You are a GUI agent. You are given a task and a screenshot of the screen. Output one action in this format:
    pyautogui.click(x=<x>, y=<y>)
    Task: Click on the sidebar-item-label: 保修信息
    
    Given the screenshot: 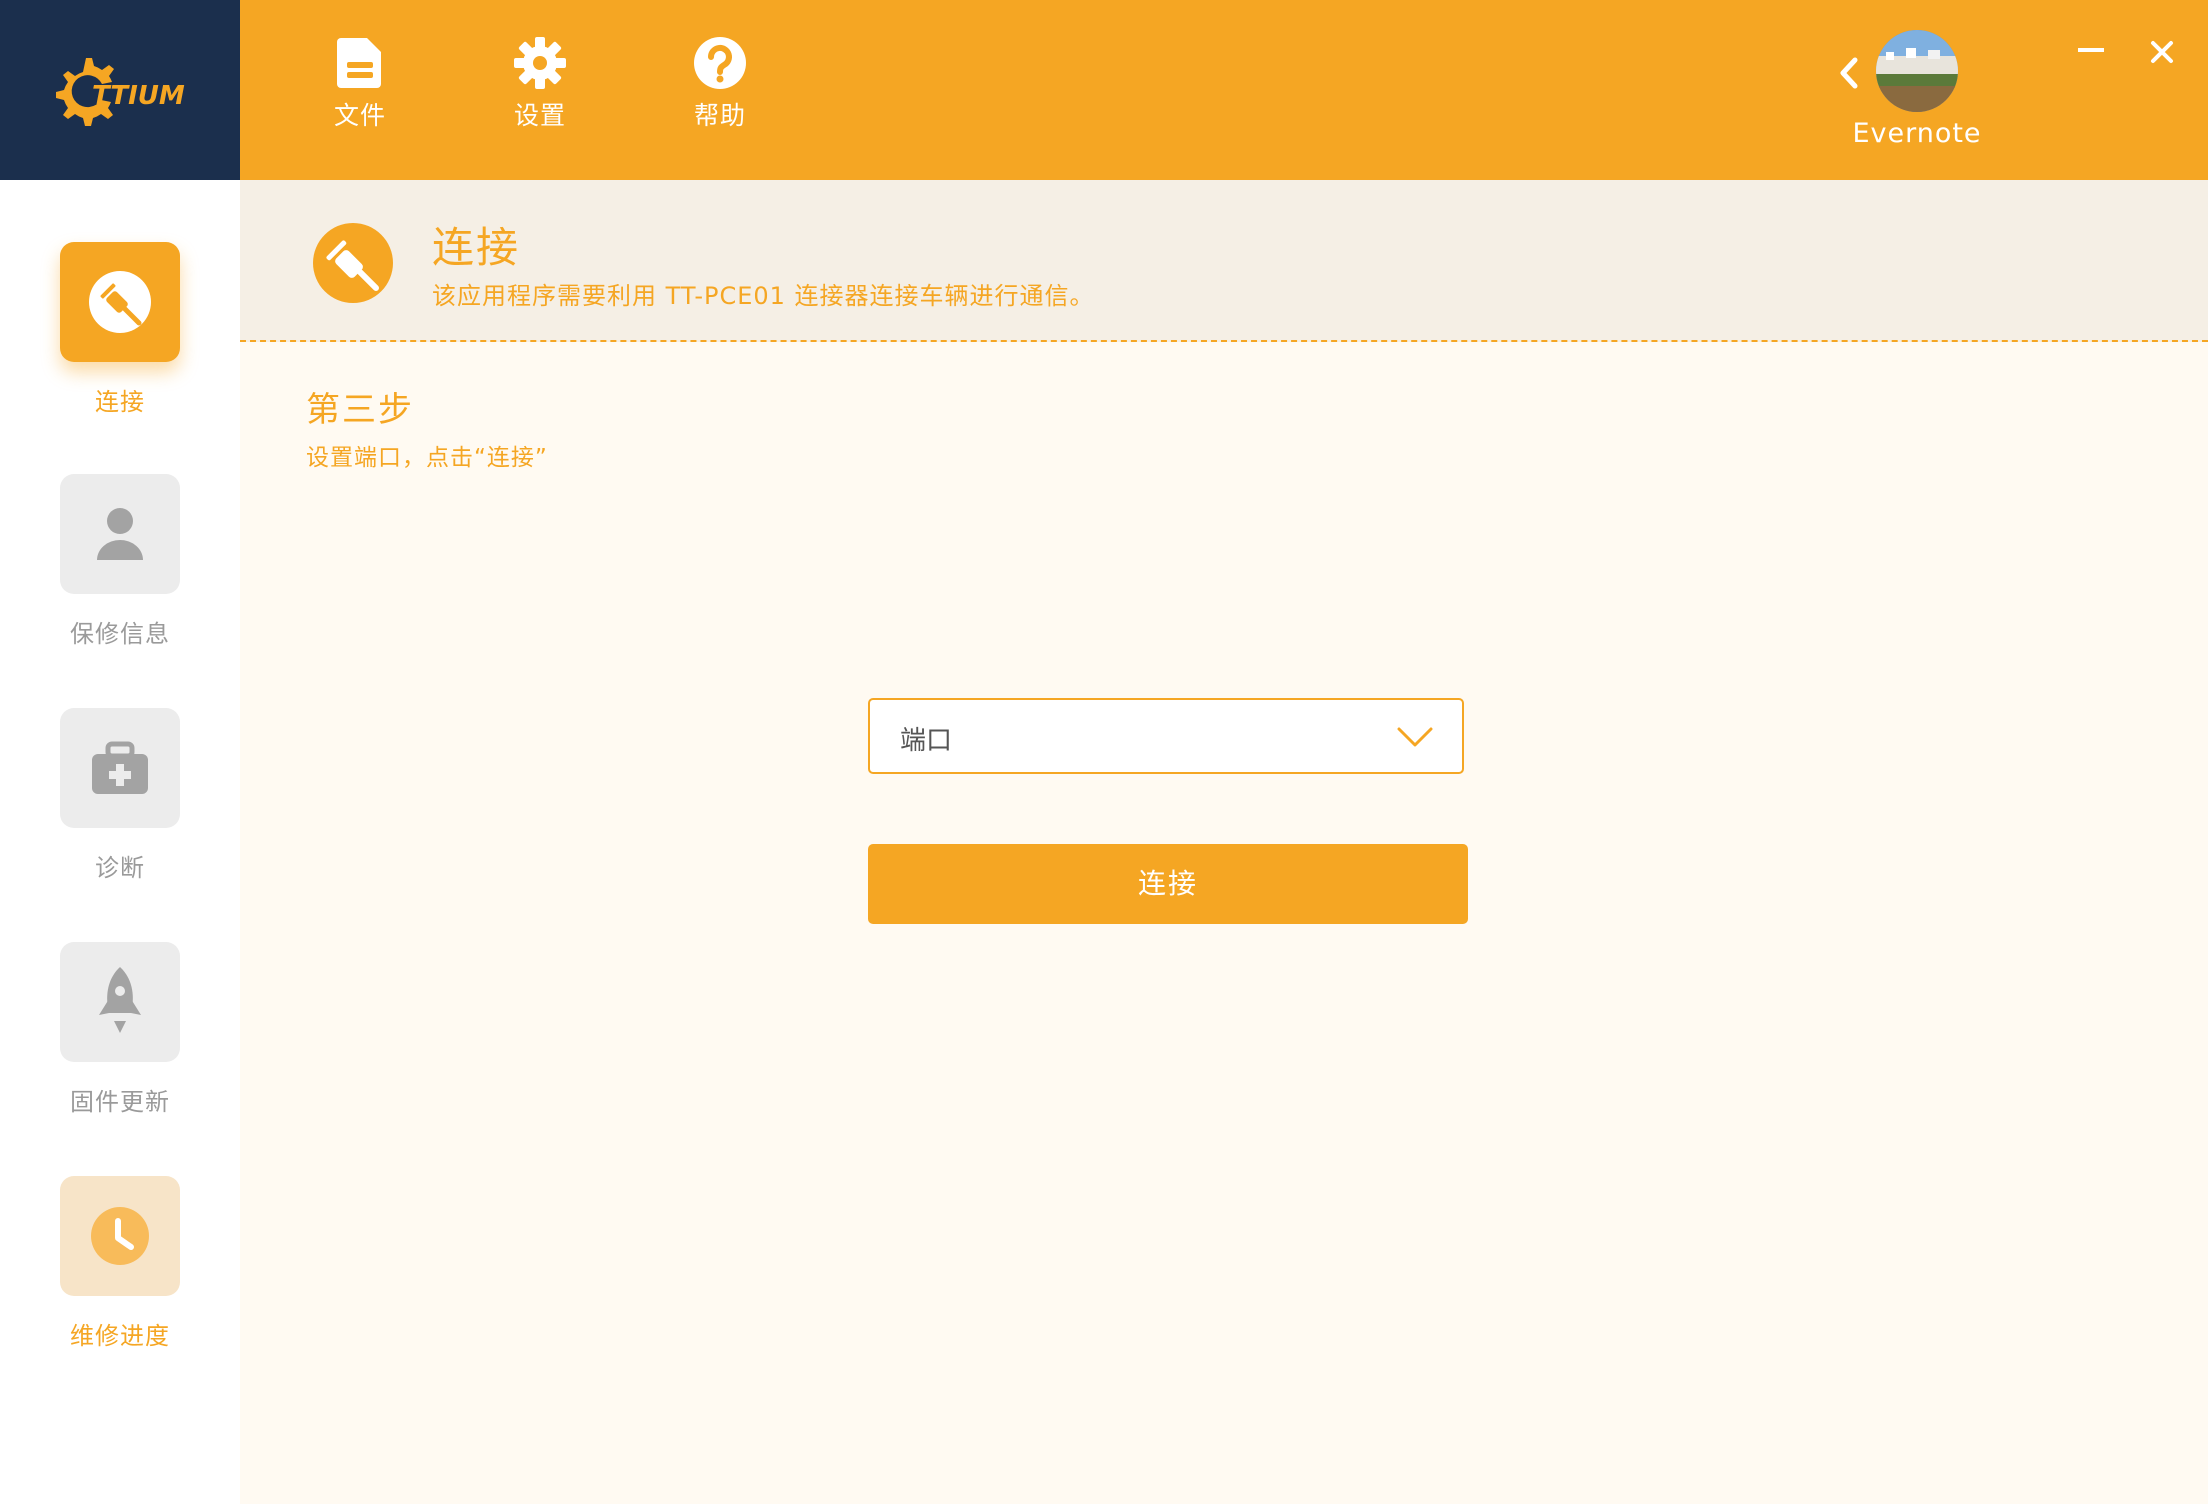 What is the action you would take?
    pyautogui.click(x=120, y=634)
    